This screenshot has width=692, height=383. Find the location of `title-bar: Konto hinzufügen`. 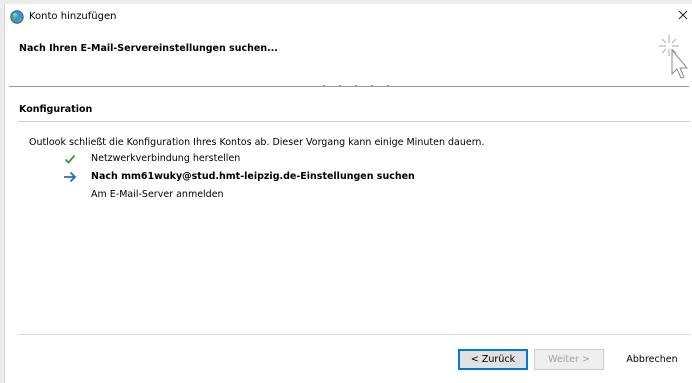

title-bar: Konto hinzufügen is located at coordinates (348, 16).